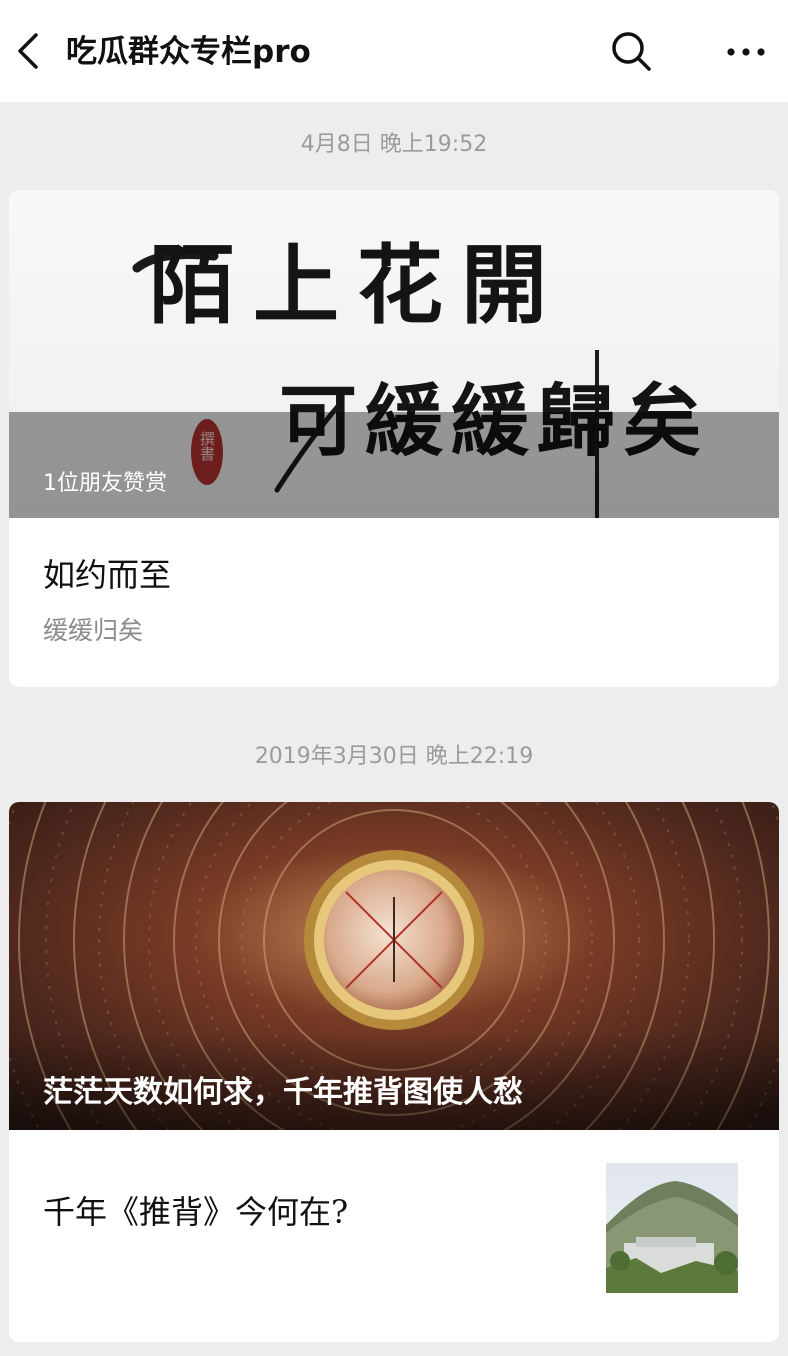 The image size is (788, 1356). Describe the element at coordinates (672, 1228) in the screenshot. I see `article-thumbnail` at that location.